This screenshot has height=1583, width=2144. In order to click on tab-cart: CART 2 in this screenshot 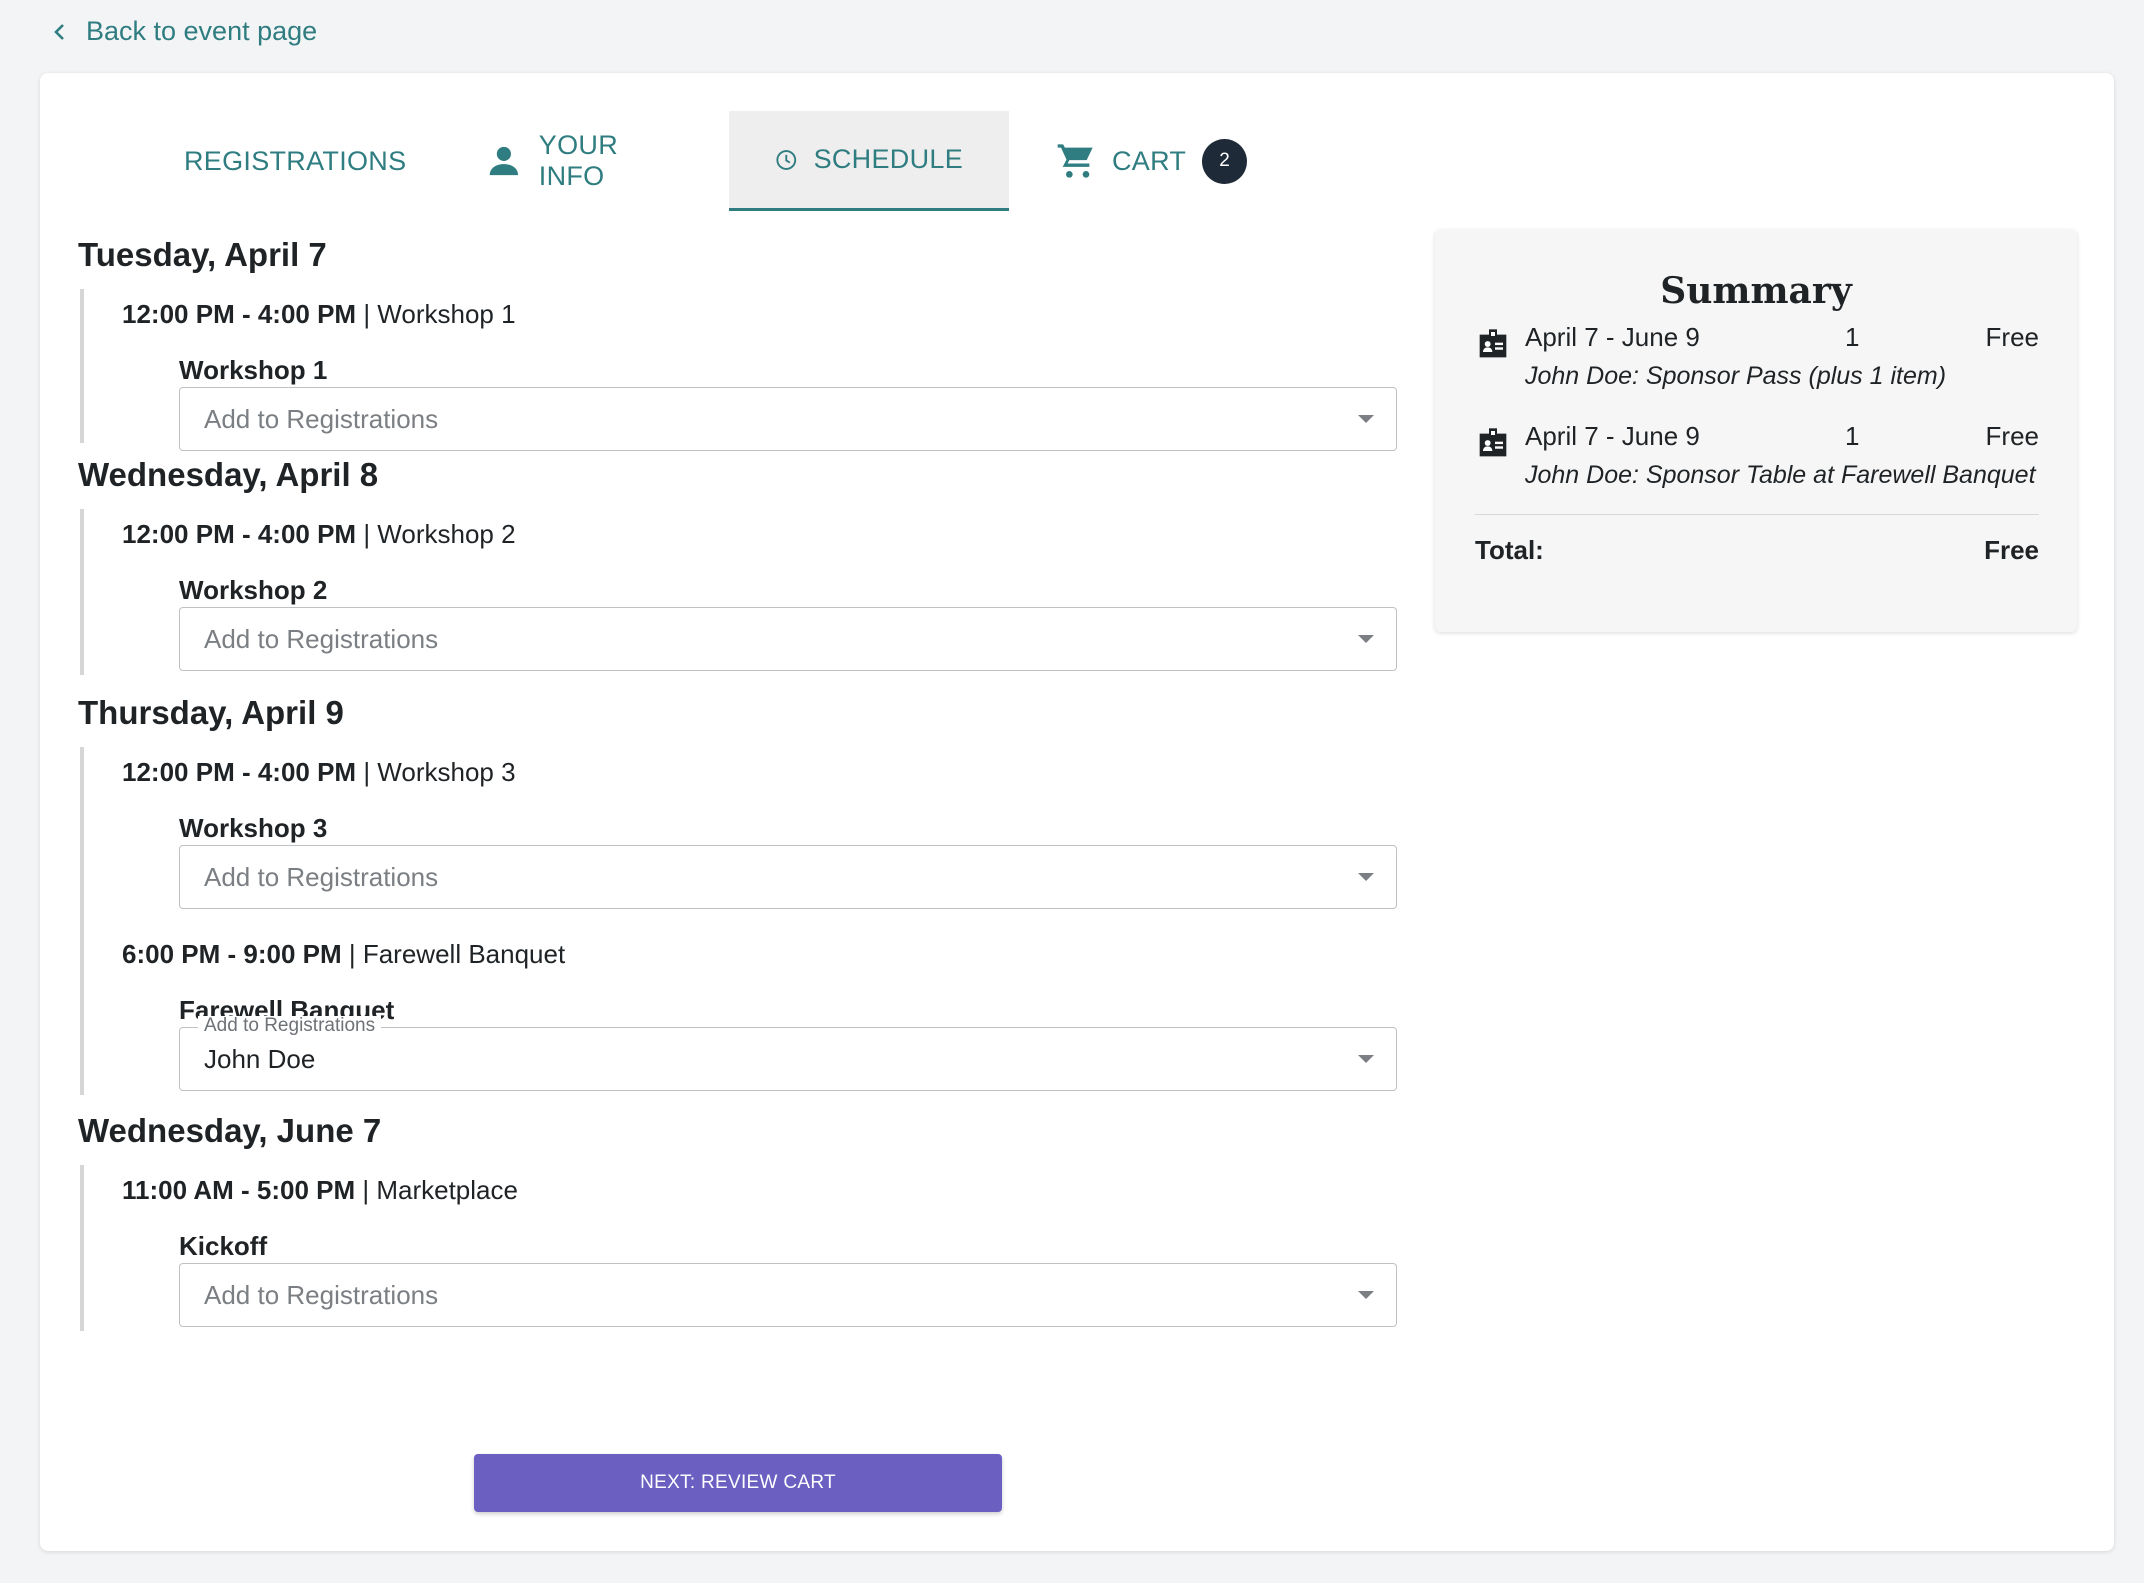, I will do `click(1151, 161)`.